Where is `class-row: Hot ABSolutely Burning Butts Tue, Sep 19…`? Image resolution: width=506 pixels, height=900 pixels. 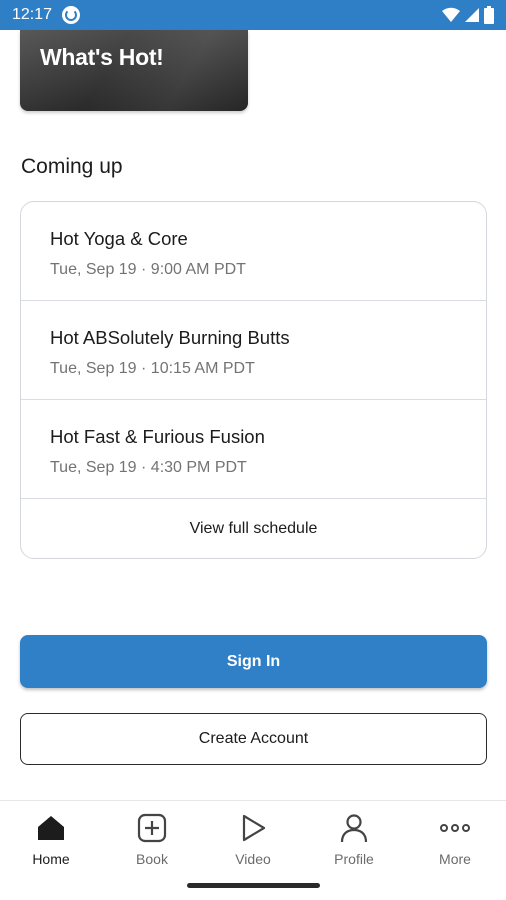 class-row: Hot ABSolutely Burning Butts Tue, Sep 19… is located at coordinates (253, 350).